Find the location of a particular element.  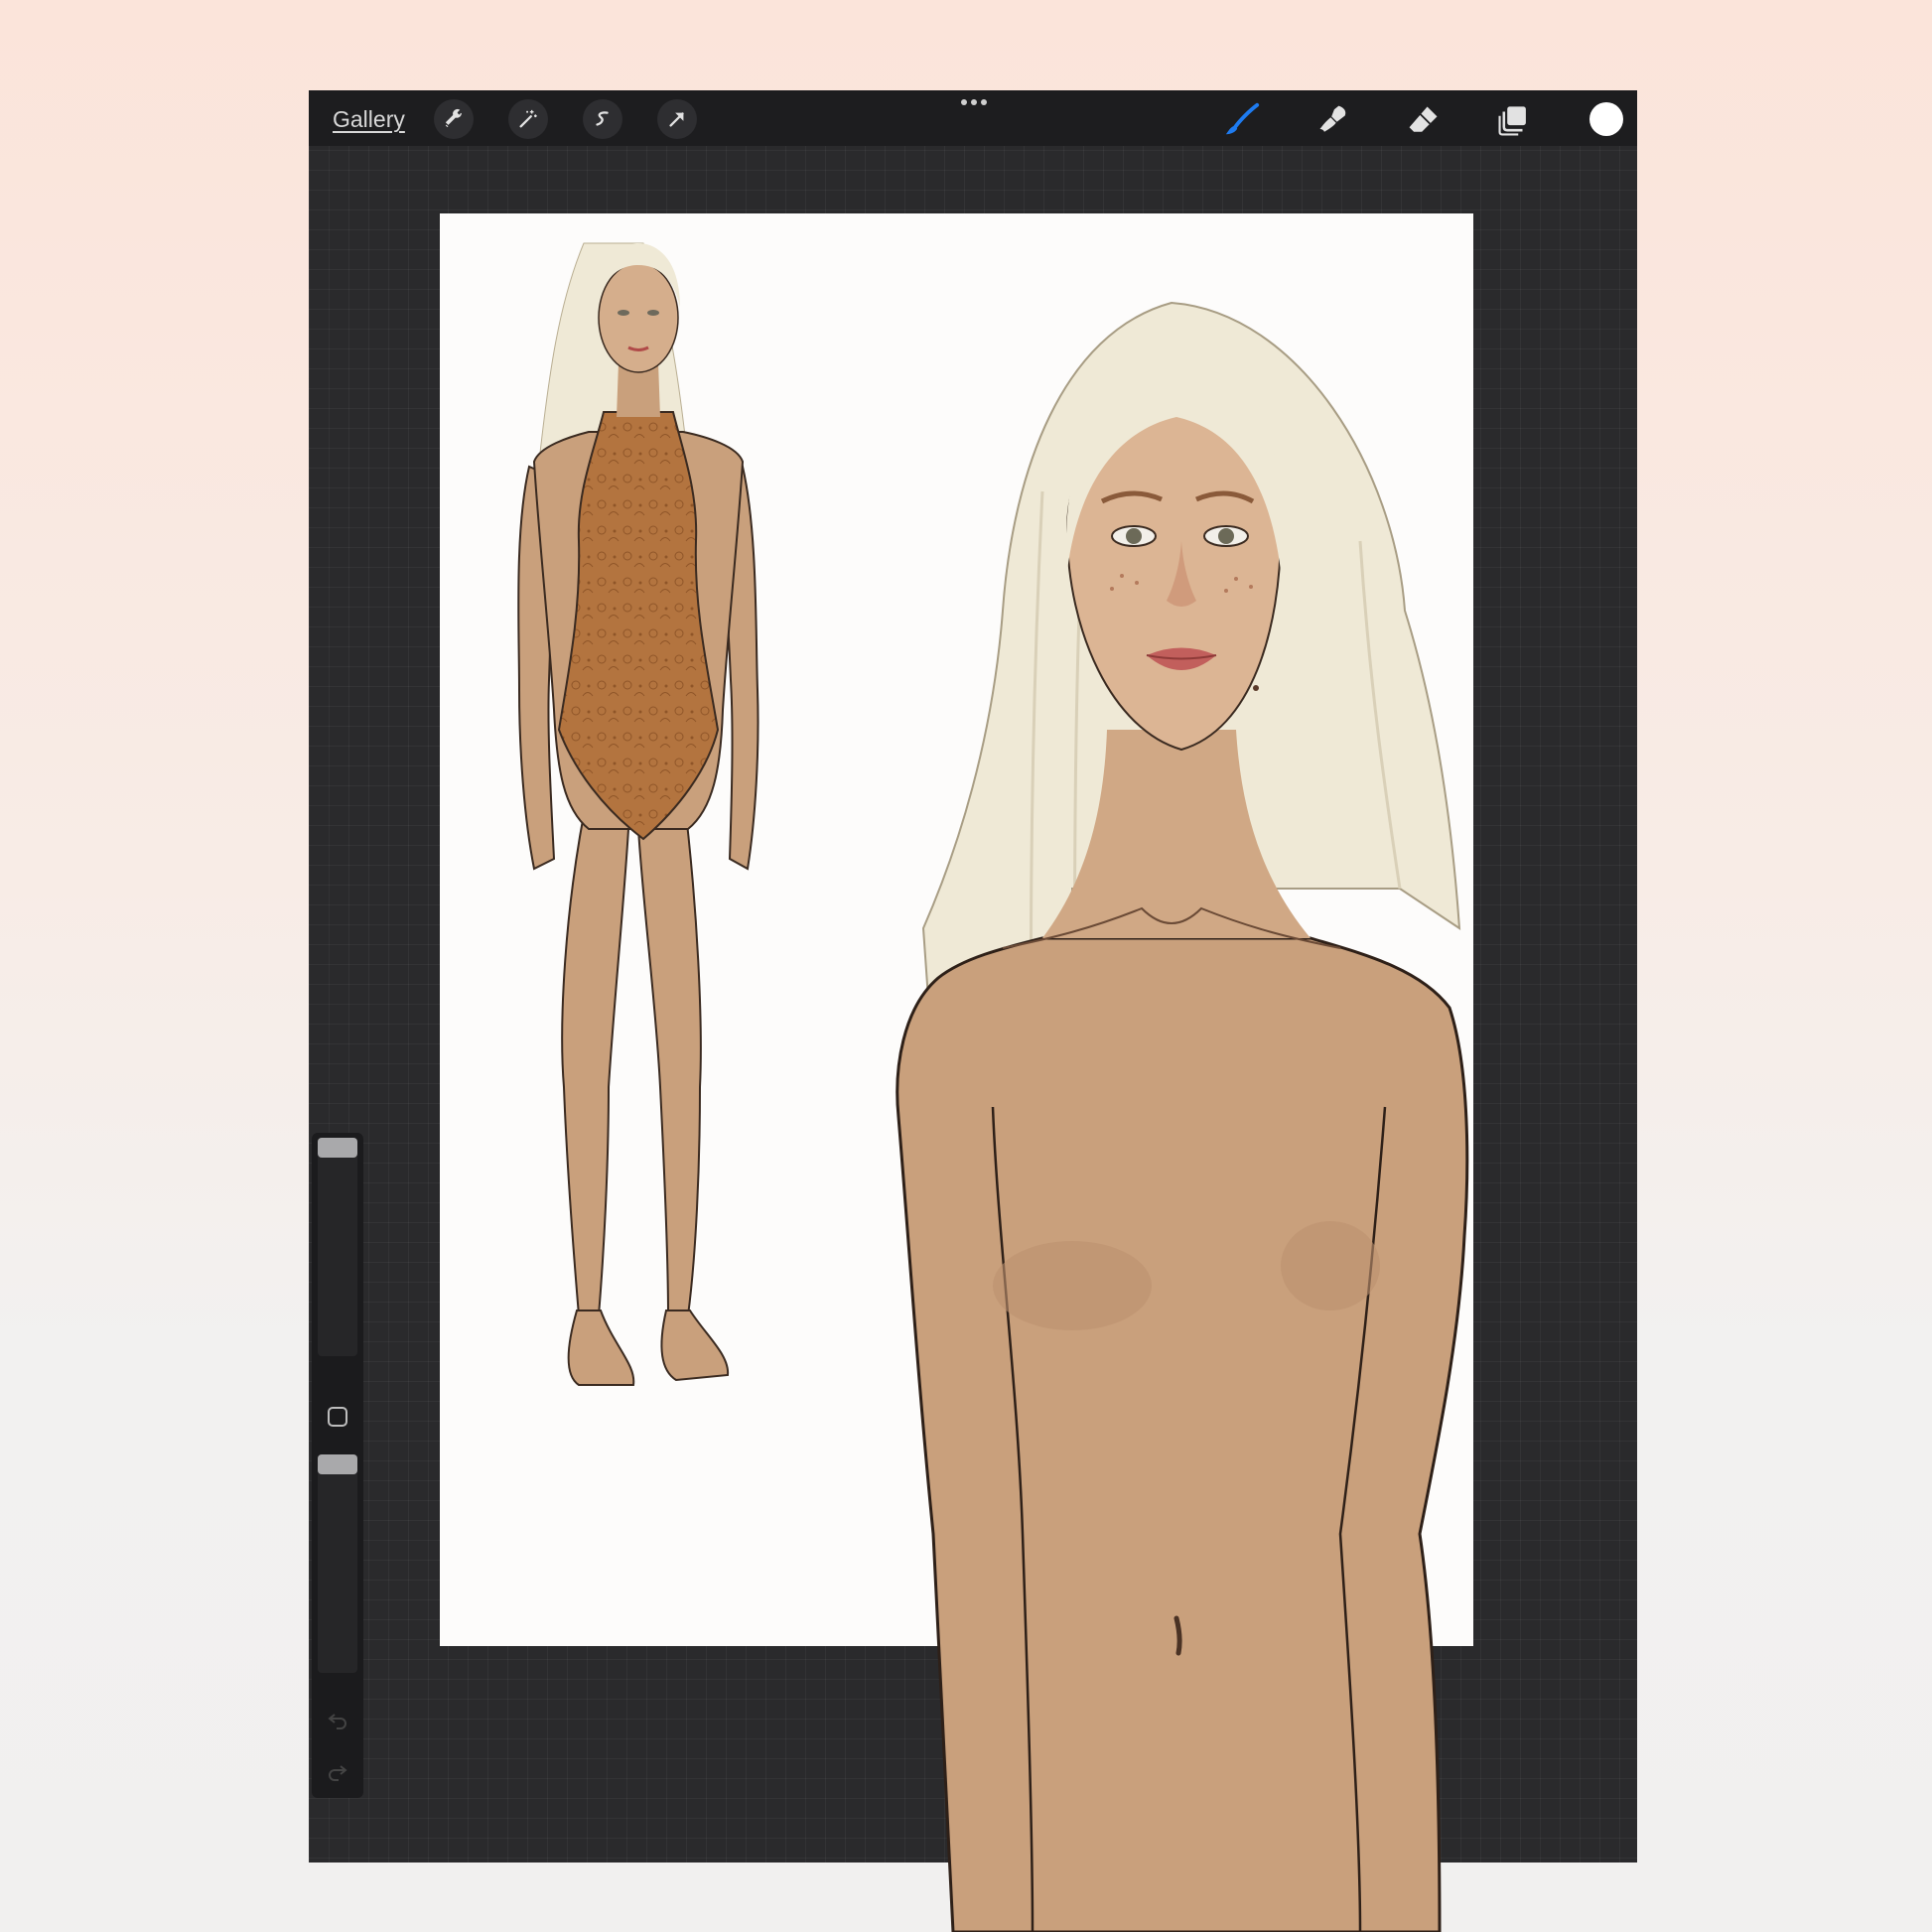

wrench-icon is located at coordinates (454, 119).